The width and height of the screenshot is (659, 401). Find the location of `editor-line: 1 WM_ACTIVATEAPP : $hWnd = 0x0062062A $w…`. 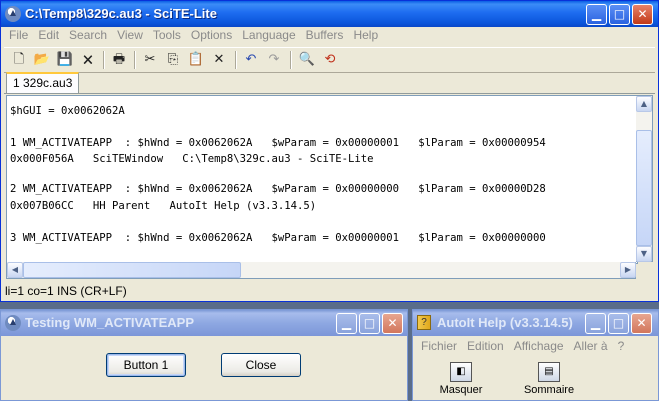

editor-line: 1 WM_ACTIVATEAPP : $hWnd = 0x0062062A $w… is located at coordinates (278, 143).